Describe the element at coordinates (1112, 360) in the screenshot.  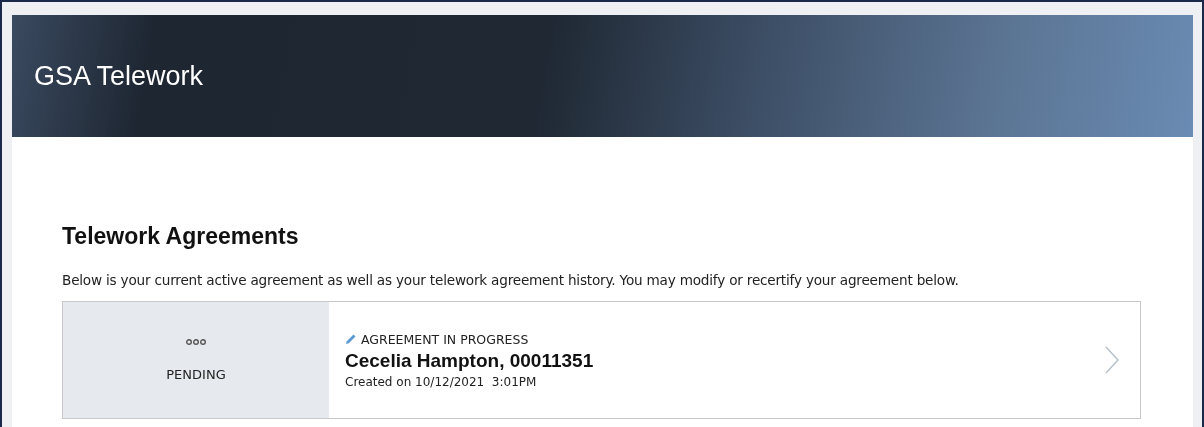
I see `chevron-right-icon` at that location.